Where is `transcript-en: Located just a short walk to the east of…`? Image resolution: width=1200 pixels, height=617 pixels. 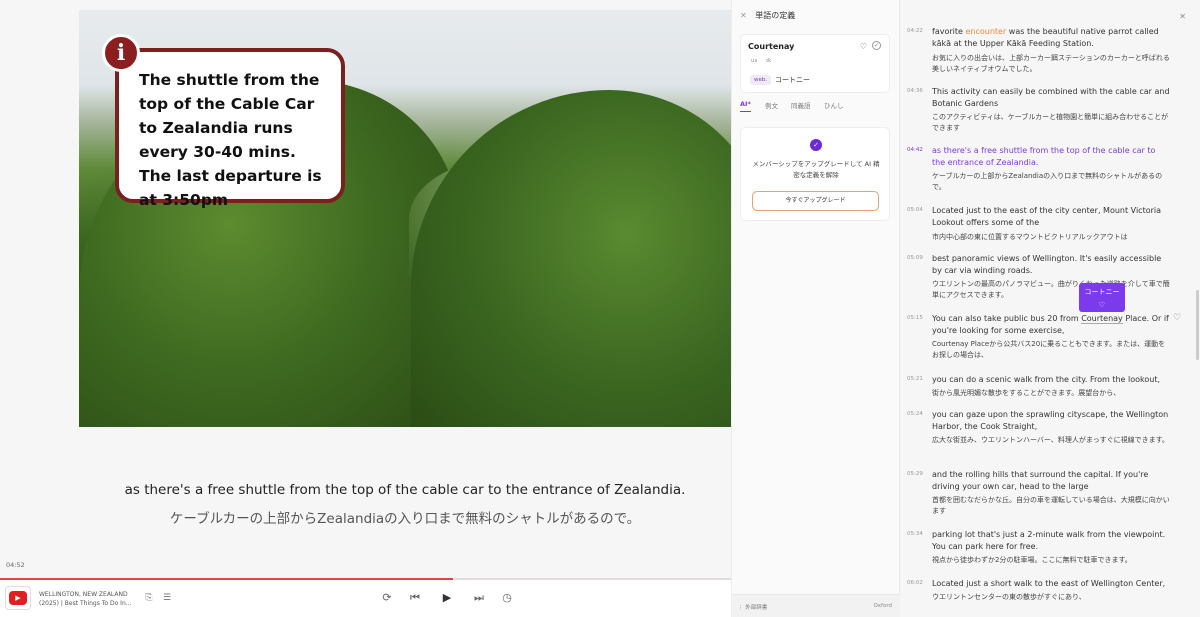
transcript-en: Located just a short walk to the east of… is located at coordinates (1049, 583).